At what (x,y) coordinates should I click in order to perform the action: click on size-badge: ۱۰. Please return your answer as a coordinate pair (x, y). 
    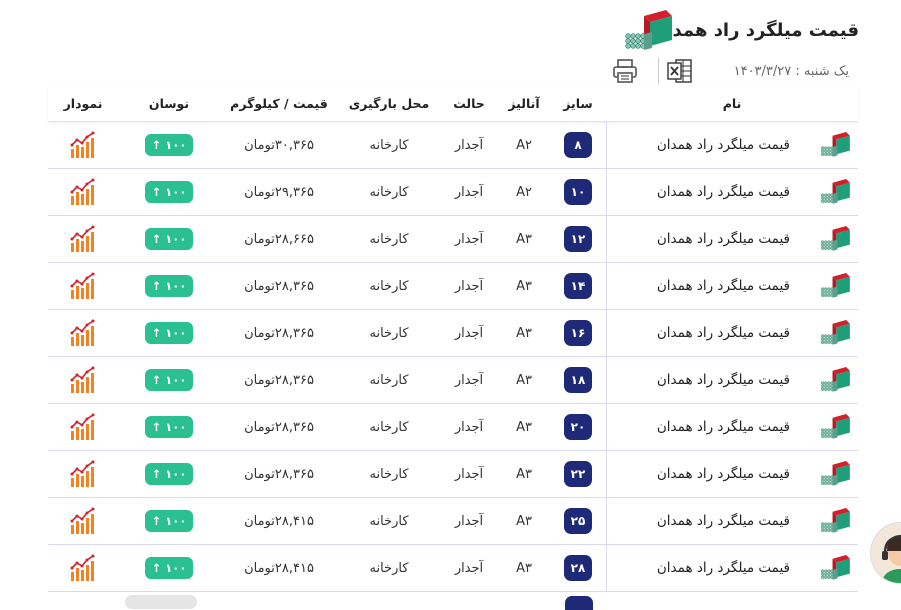
    Looking at the image, I should click on (578, 192).